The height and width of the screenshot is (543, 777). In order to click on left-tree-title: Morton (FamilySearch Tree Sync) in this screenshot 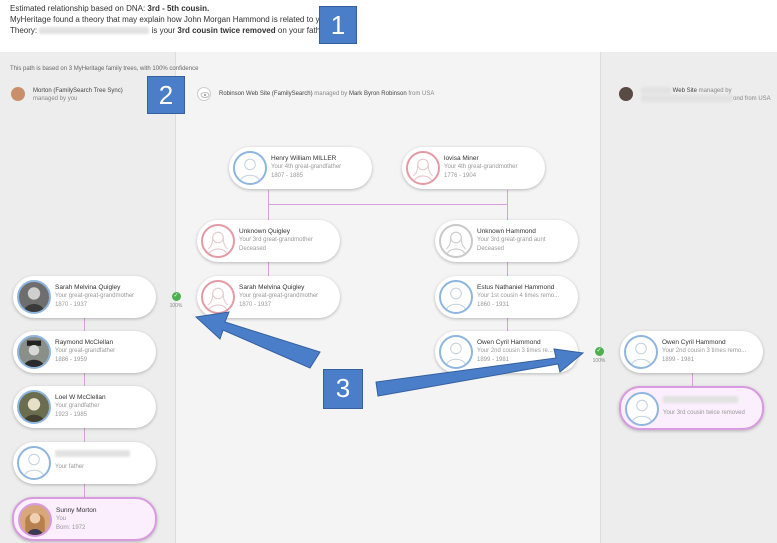, I will do `click(78, 91)`.